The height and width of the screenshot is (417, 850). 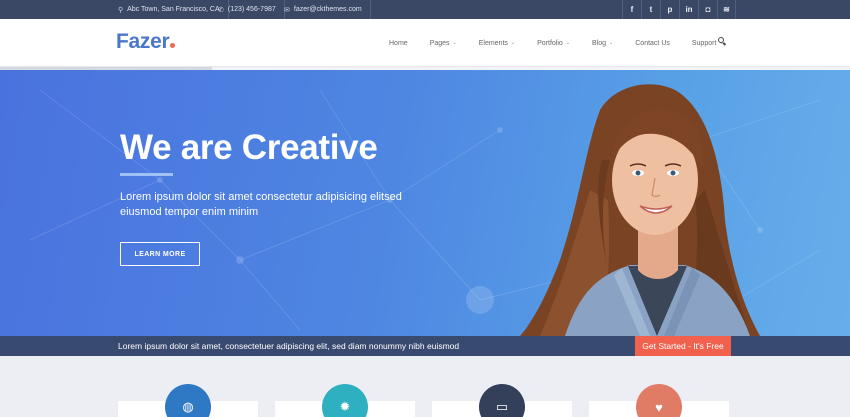 I want to click on get-started-button: Get Started - It's Free, so click(x=683, y=346).